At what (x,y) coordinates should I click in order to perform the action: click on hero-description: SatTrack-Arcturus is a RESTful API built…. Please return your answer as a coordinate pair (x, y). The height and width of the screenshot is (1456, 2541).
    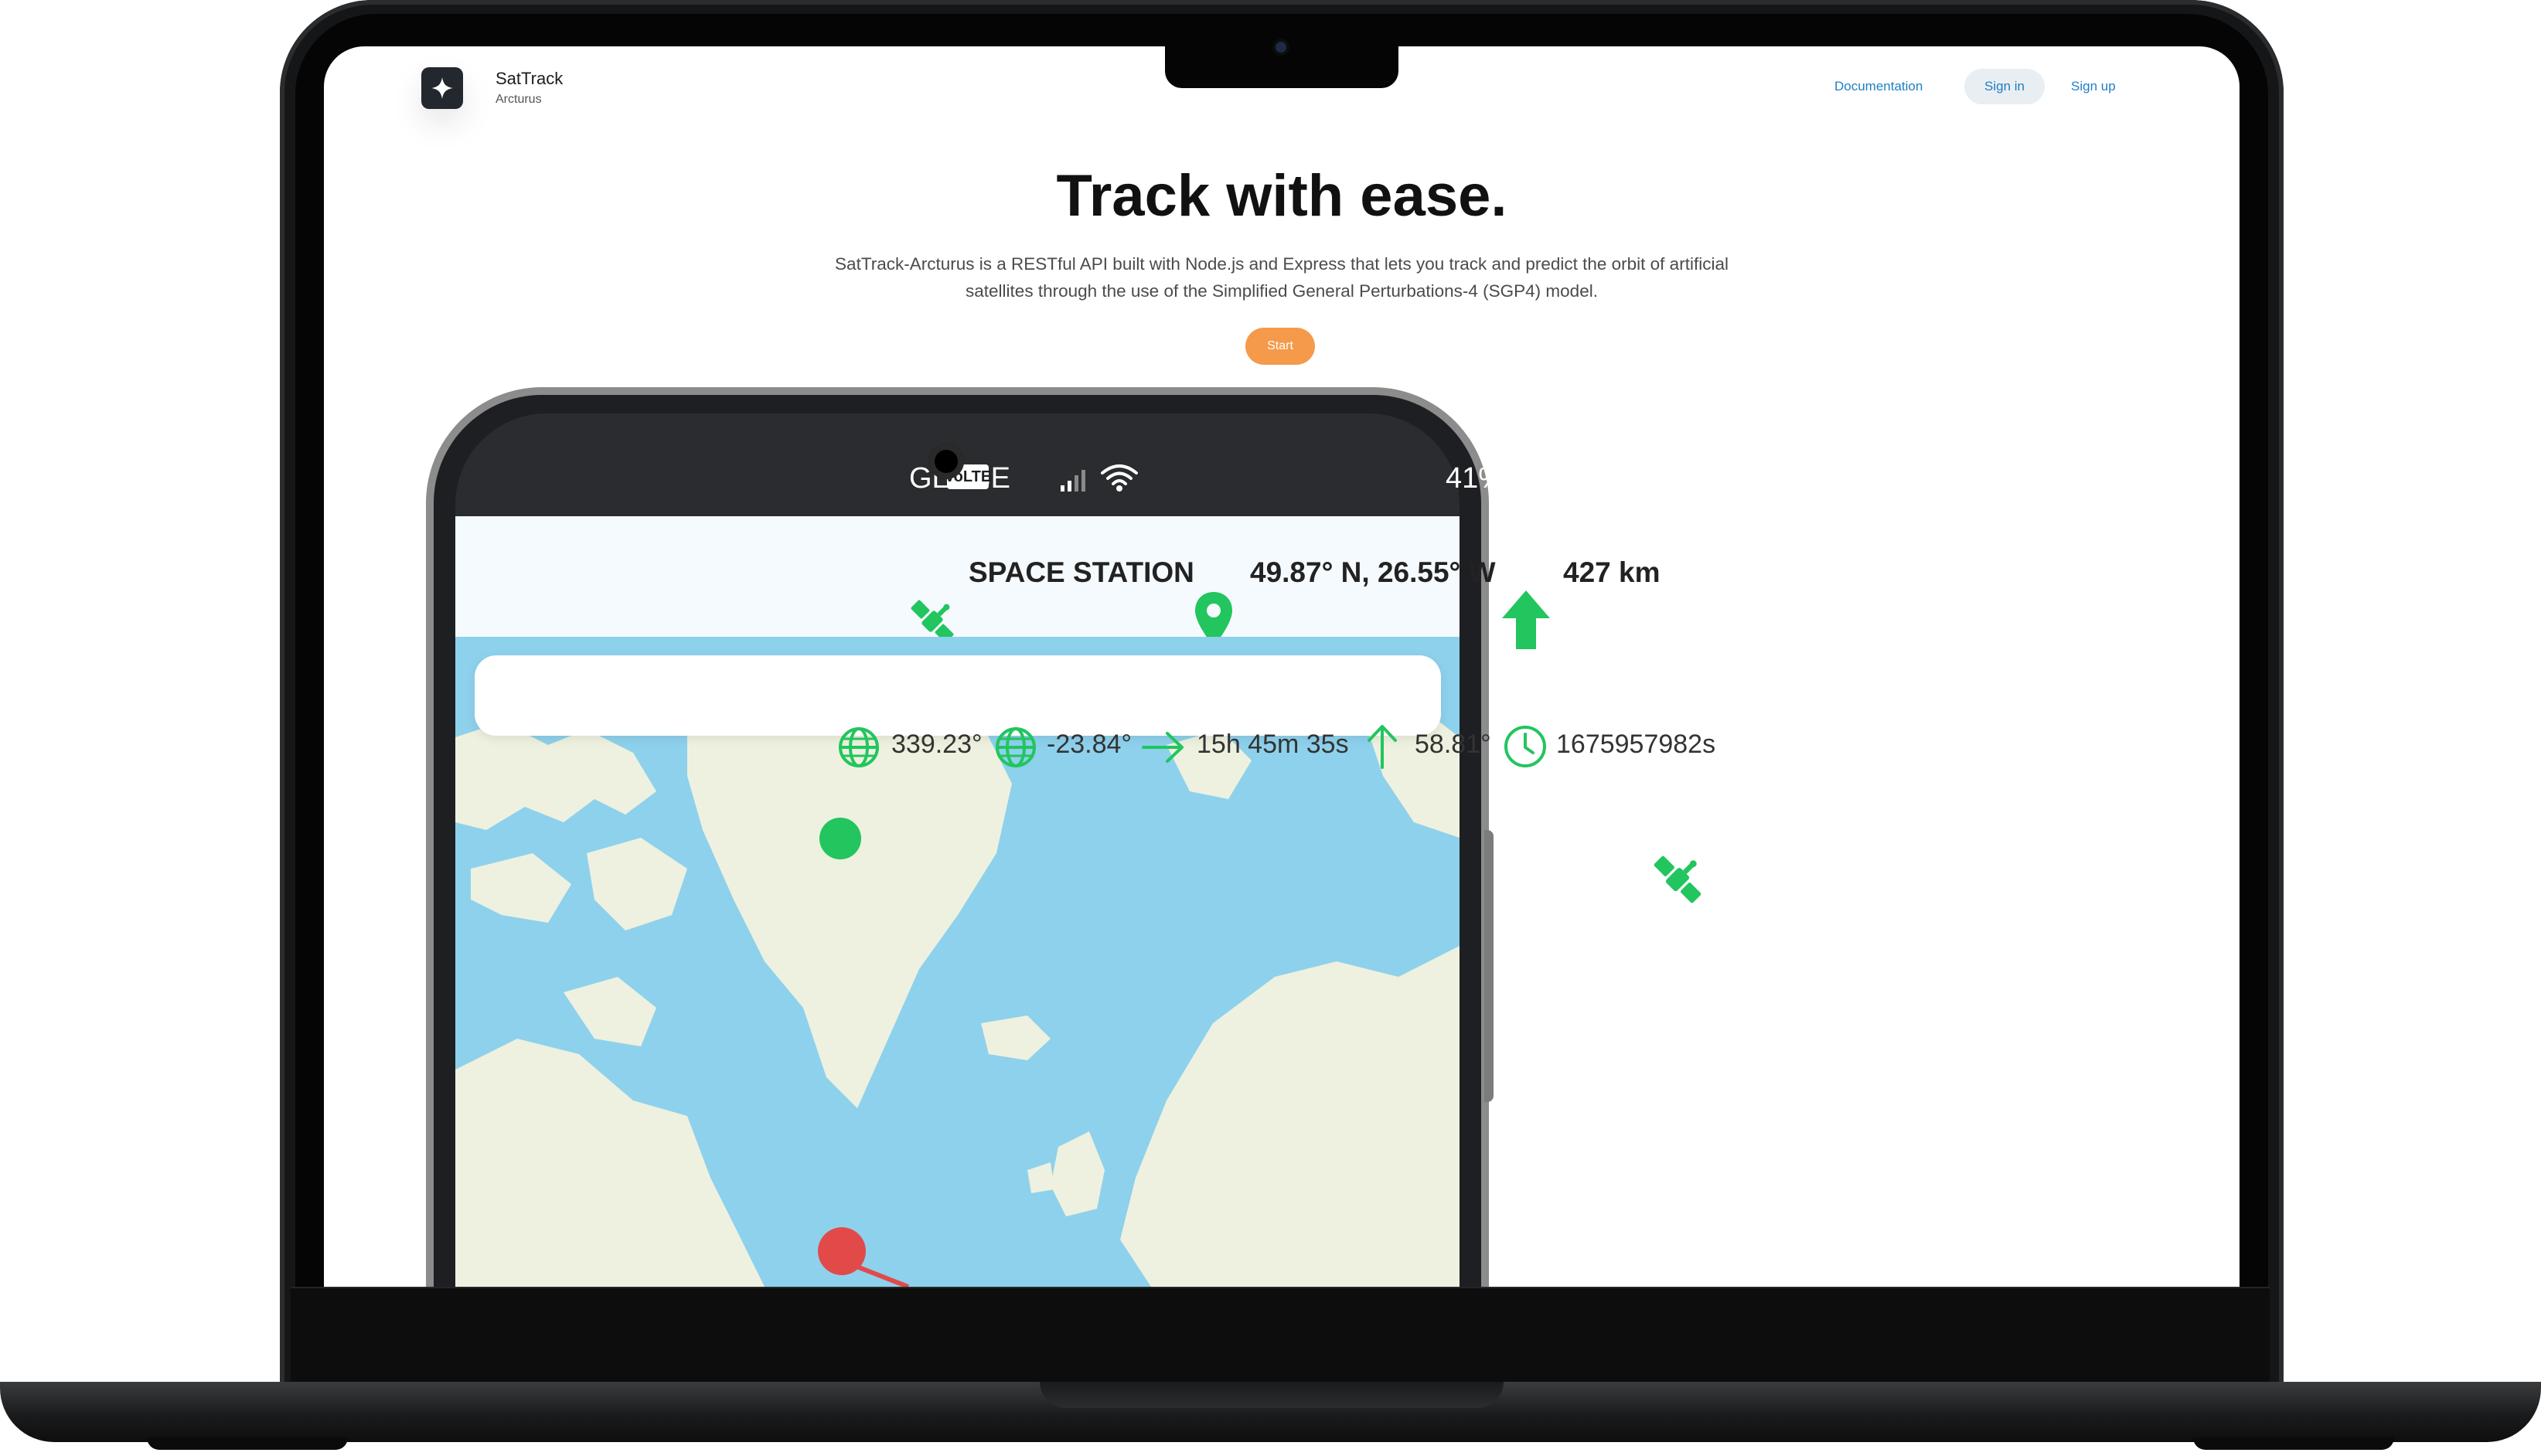
    Looking at the image, I should click on (1282, 277).